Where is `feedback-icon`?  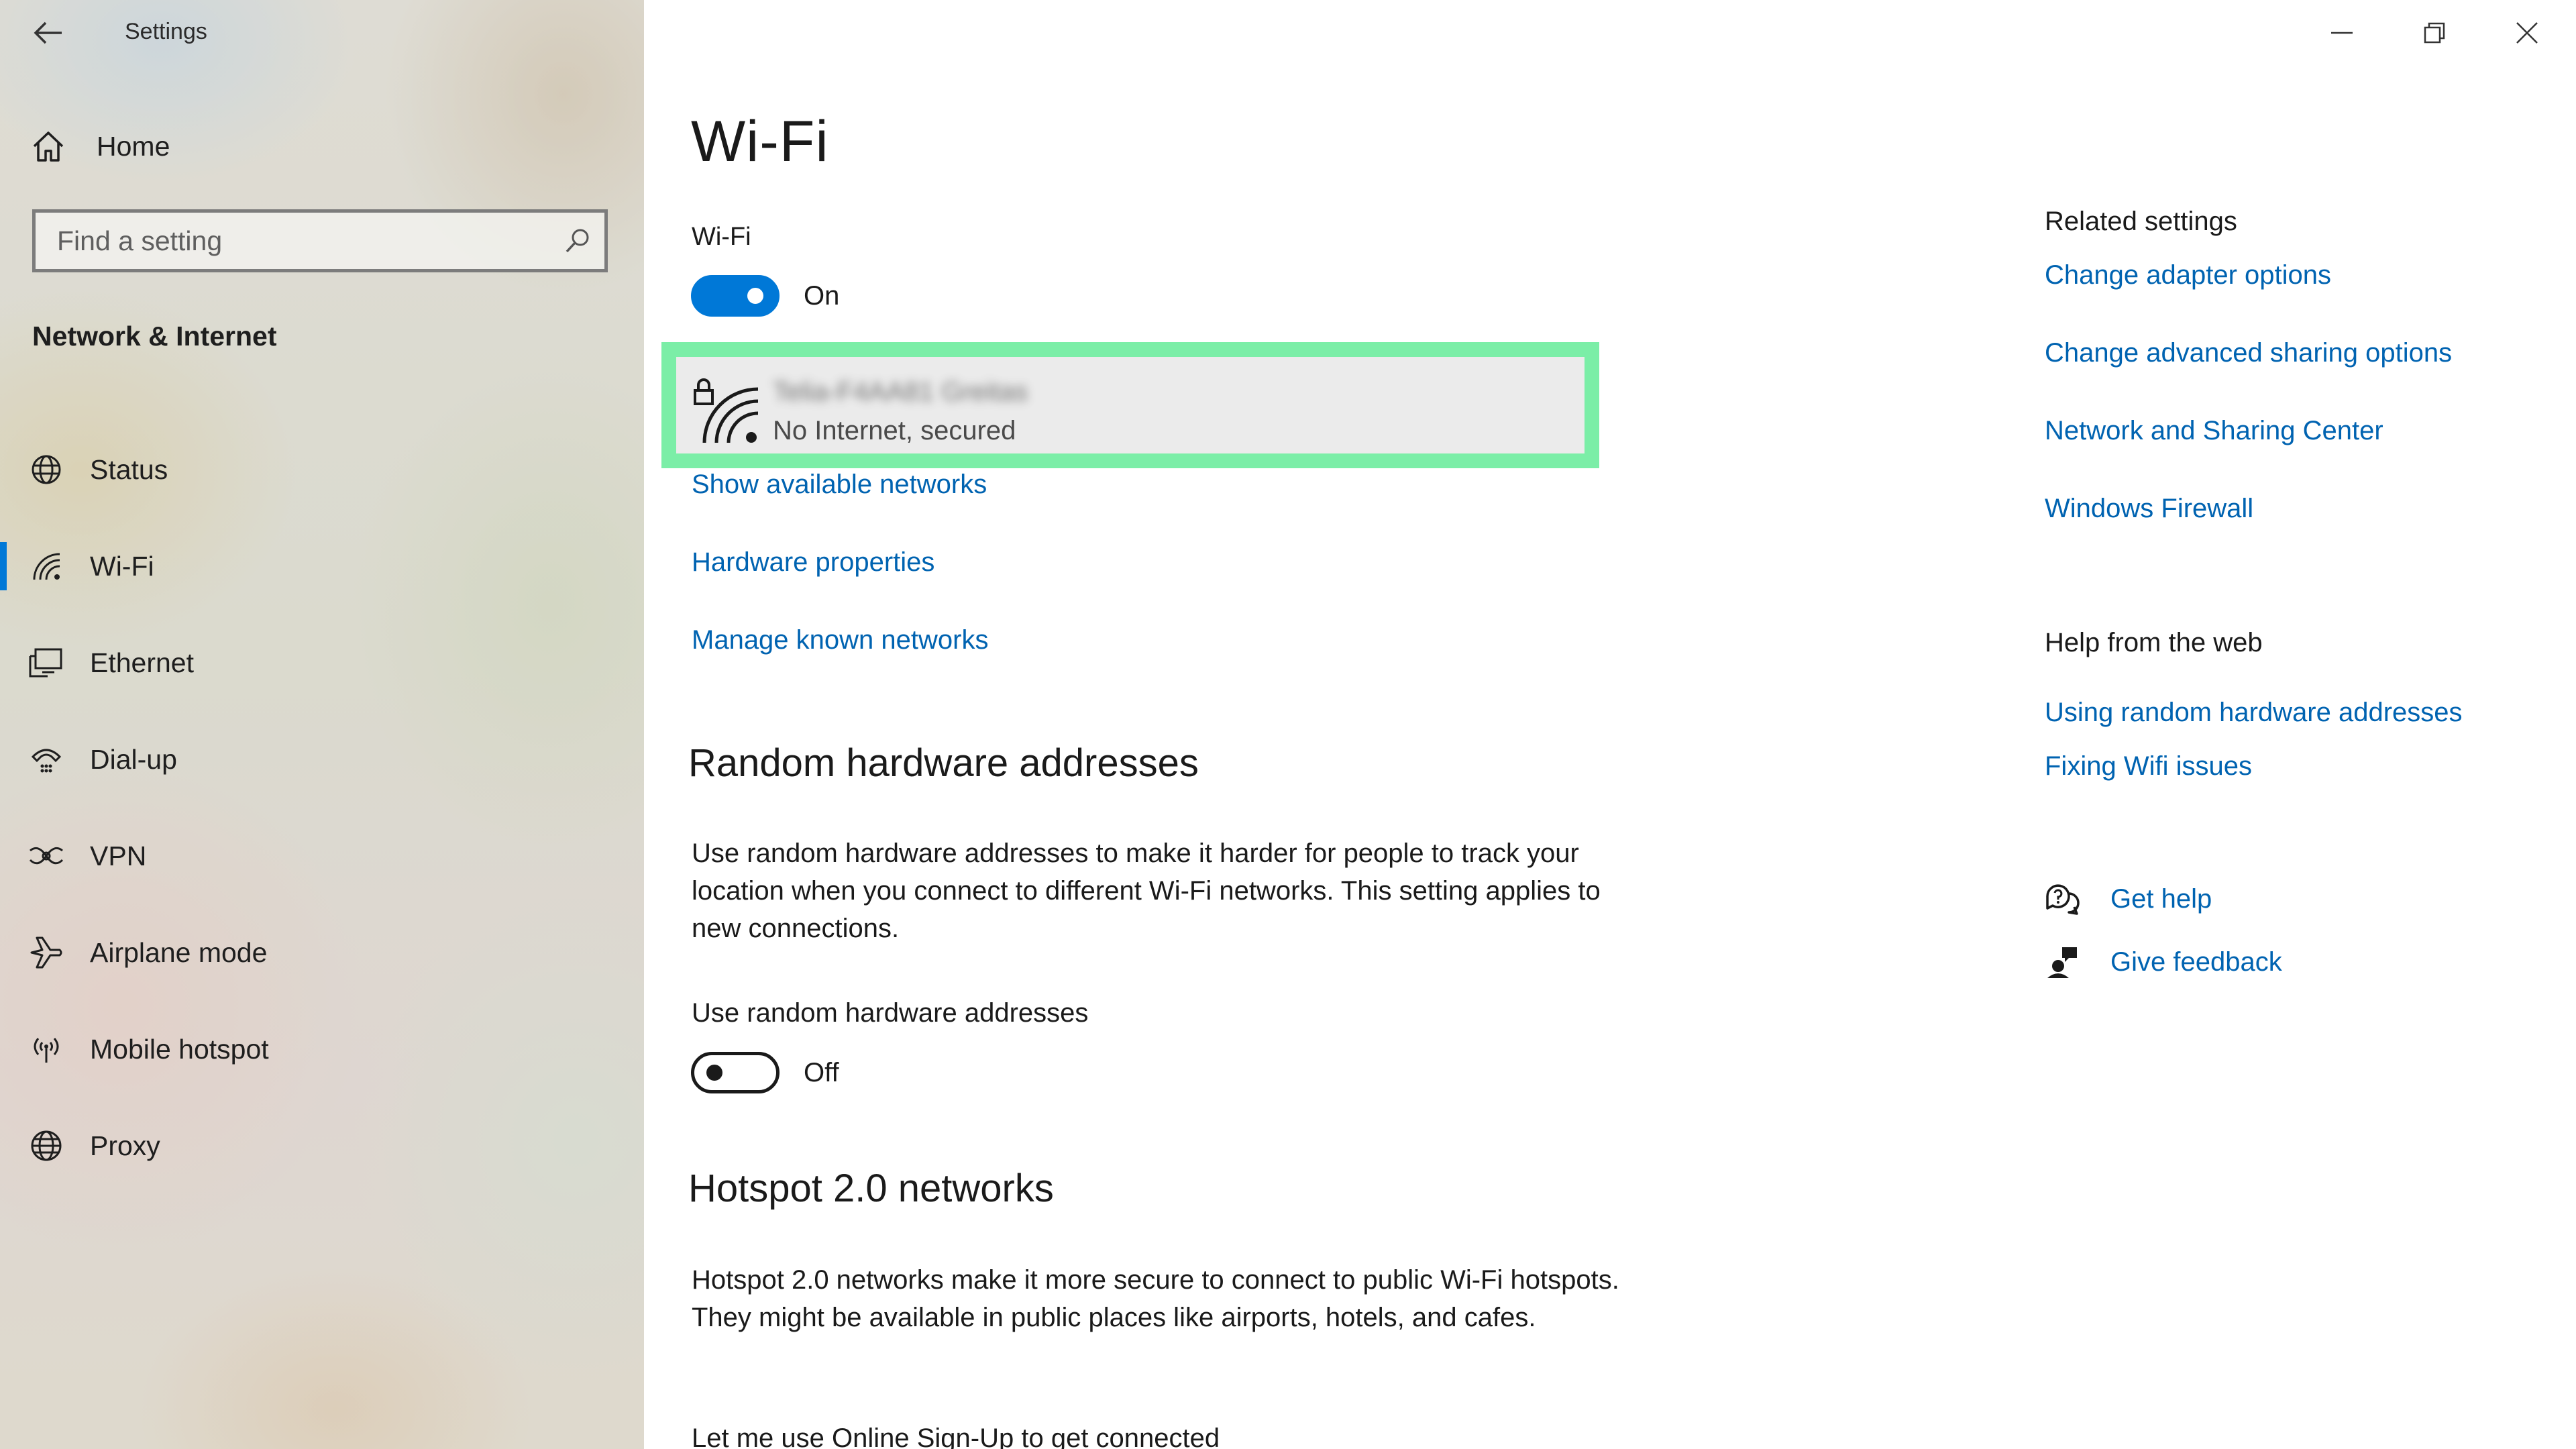
feedback-icon is located at coordinates (2062, 962).